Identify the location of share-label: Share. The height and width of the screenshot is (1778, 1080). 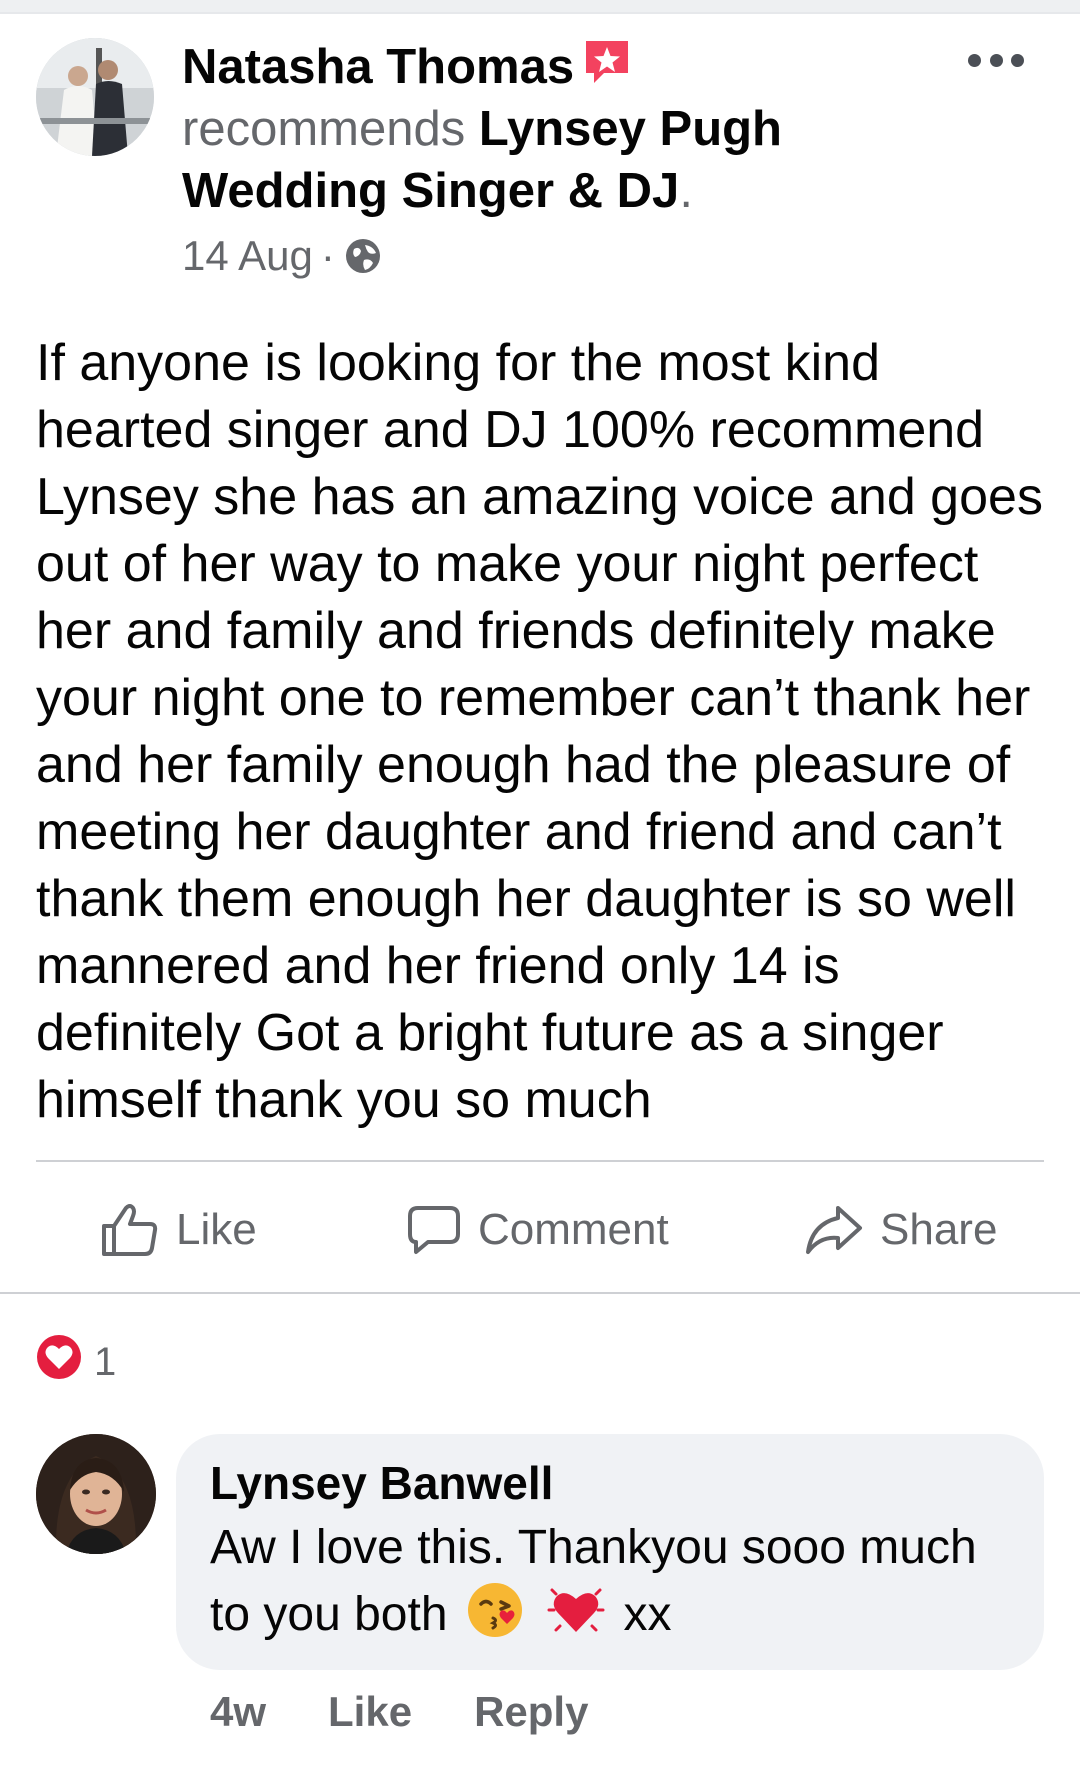
(939, 1229).